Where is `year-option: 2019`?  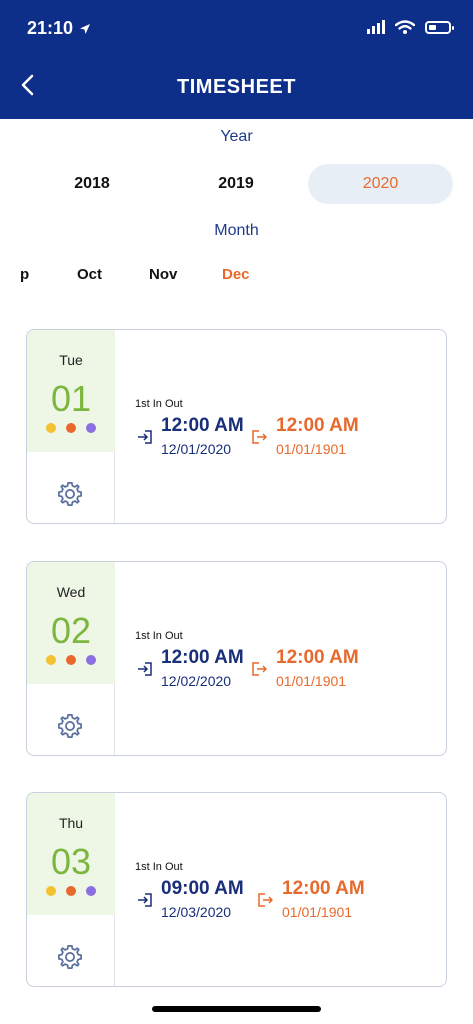
year-option: 2019 is located at coordinates (236, 184).